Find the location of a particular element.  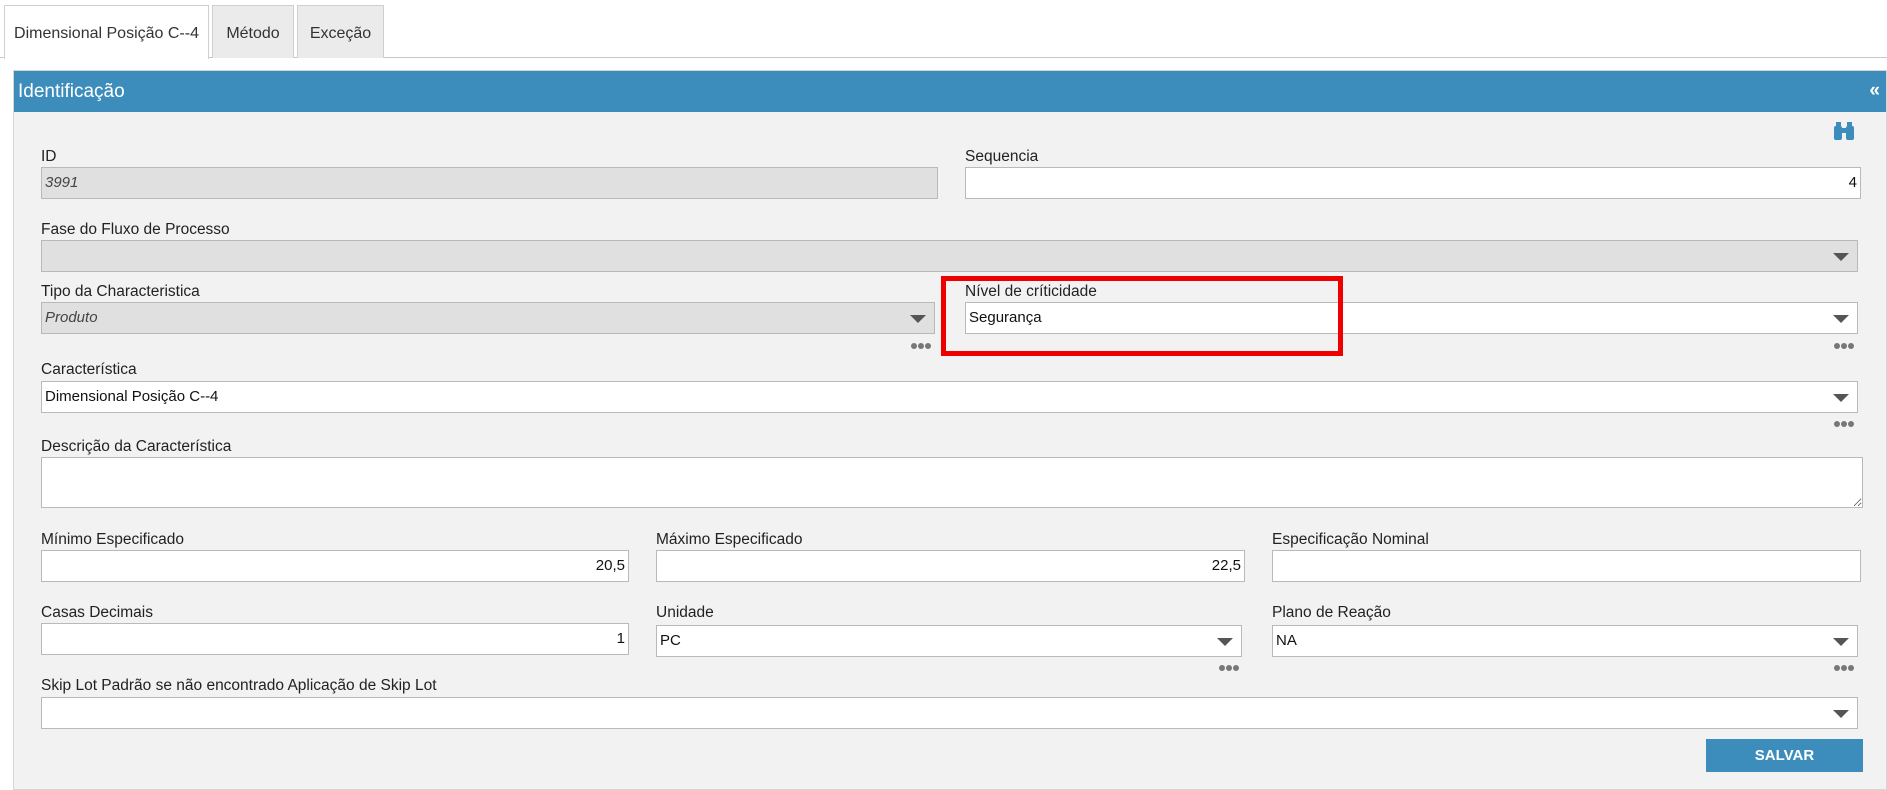

tab-excecao: Exceção is located at coordinates (340, 31).